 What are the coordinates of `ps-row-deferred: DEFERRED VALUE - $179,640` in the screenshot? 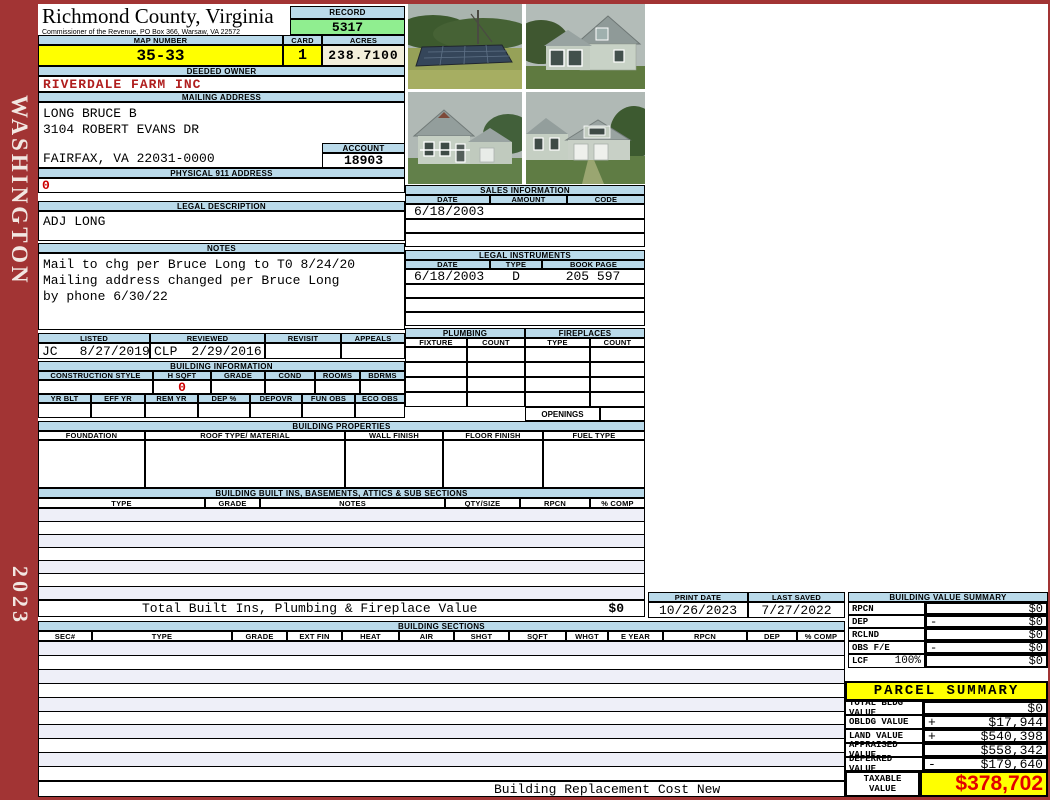 It's located at (946, 764).